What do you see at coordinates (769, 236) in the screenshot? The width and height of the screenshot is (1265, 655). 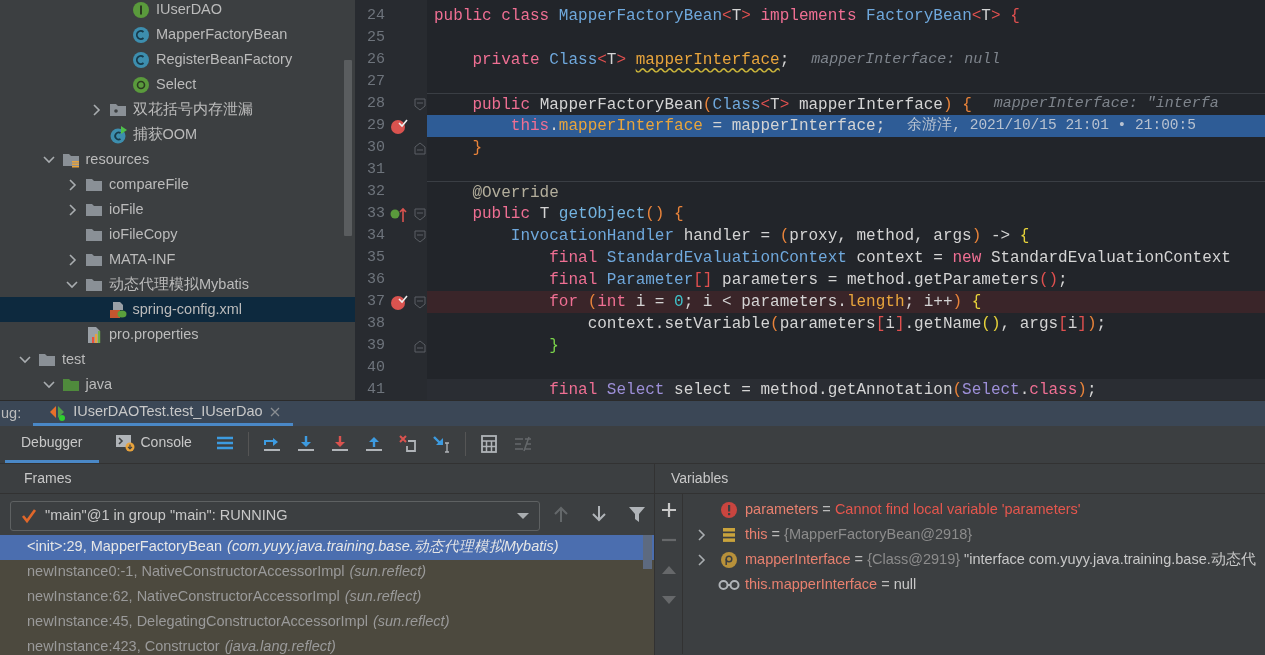 I see `code-line: InvocationHandler handler = (proxy, method, args) -> {` at bounding box center [769, 236].